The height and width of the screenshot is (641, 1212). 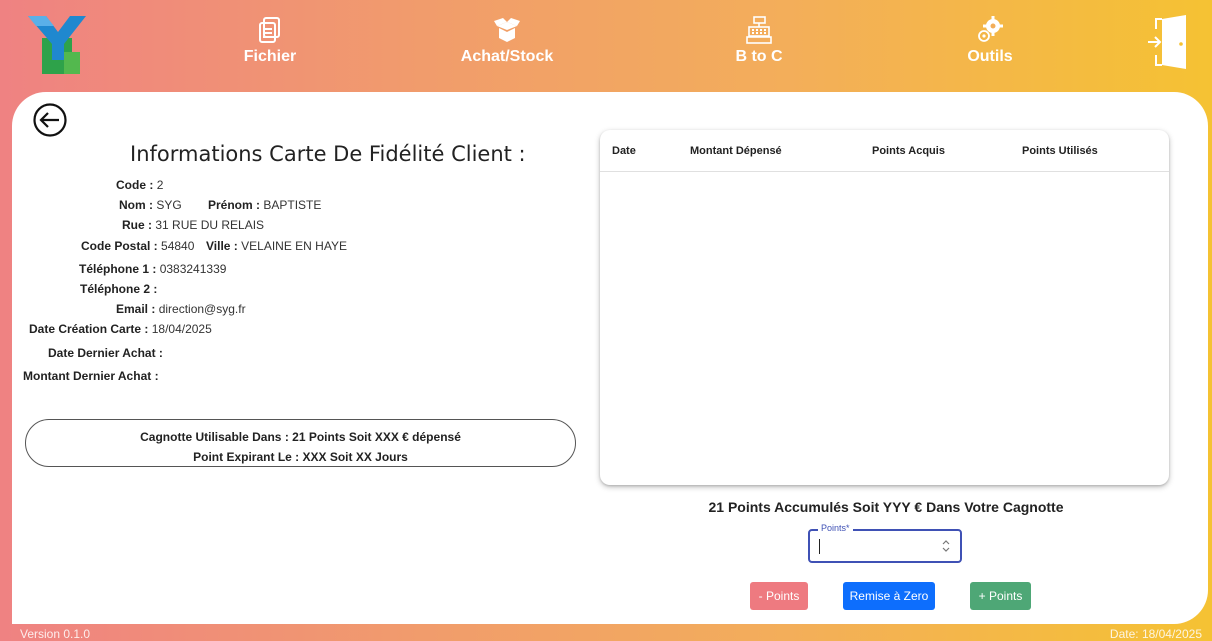 What do you see at coordinates (269, 30) in the screenshot?
I see `file-icon` at bounding box center [269, 30].